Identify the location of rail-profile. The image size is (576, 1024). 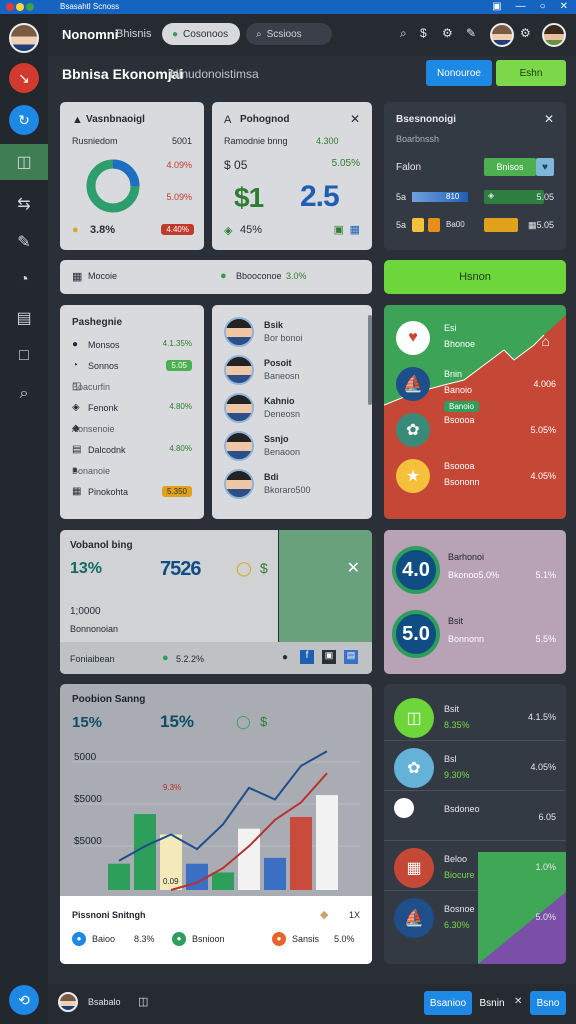
(24, 38).